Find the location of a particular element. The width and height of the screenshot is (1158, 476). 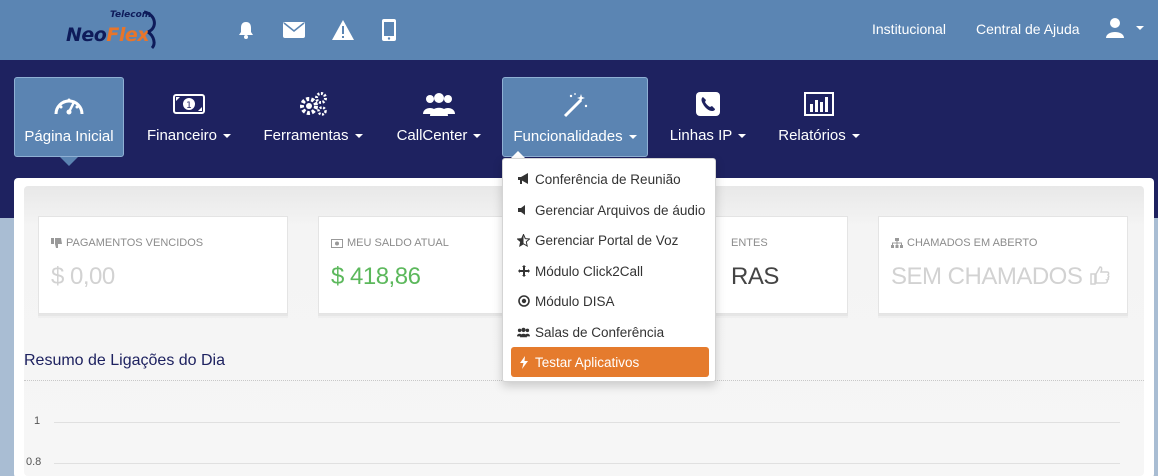

nav-pagina-inicial: Página Inicial is located at coordinates (69, 117).